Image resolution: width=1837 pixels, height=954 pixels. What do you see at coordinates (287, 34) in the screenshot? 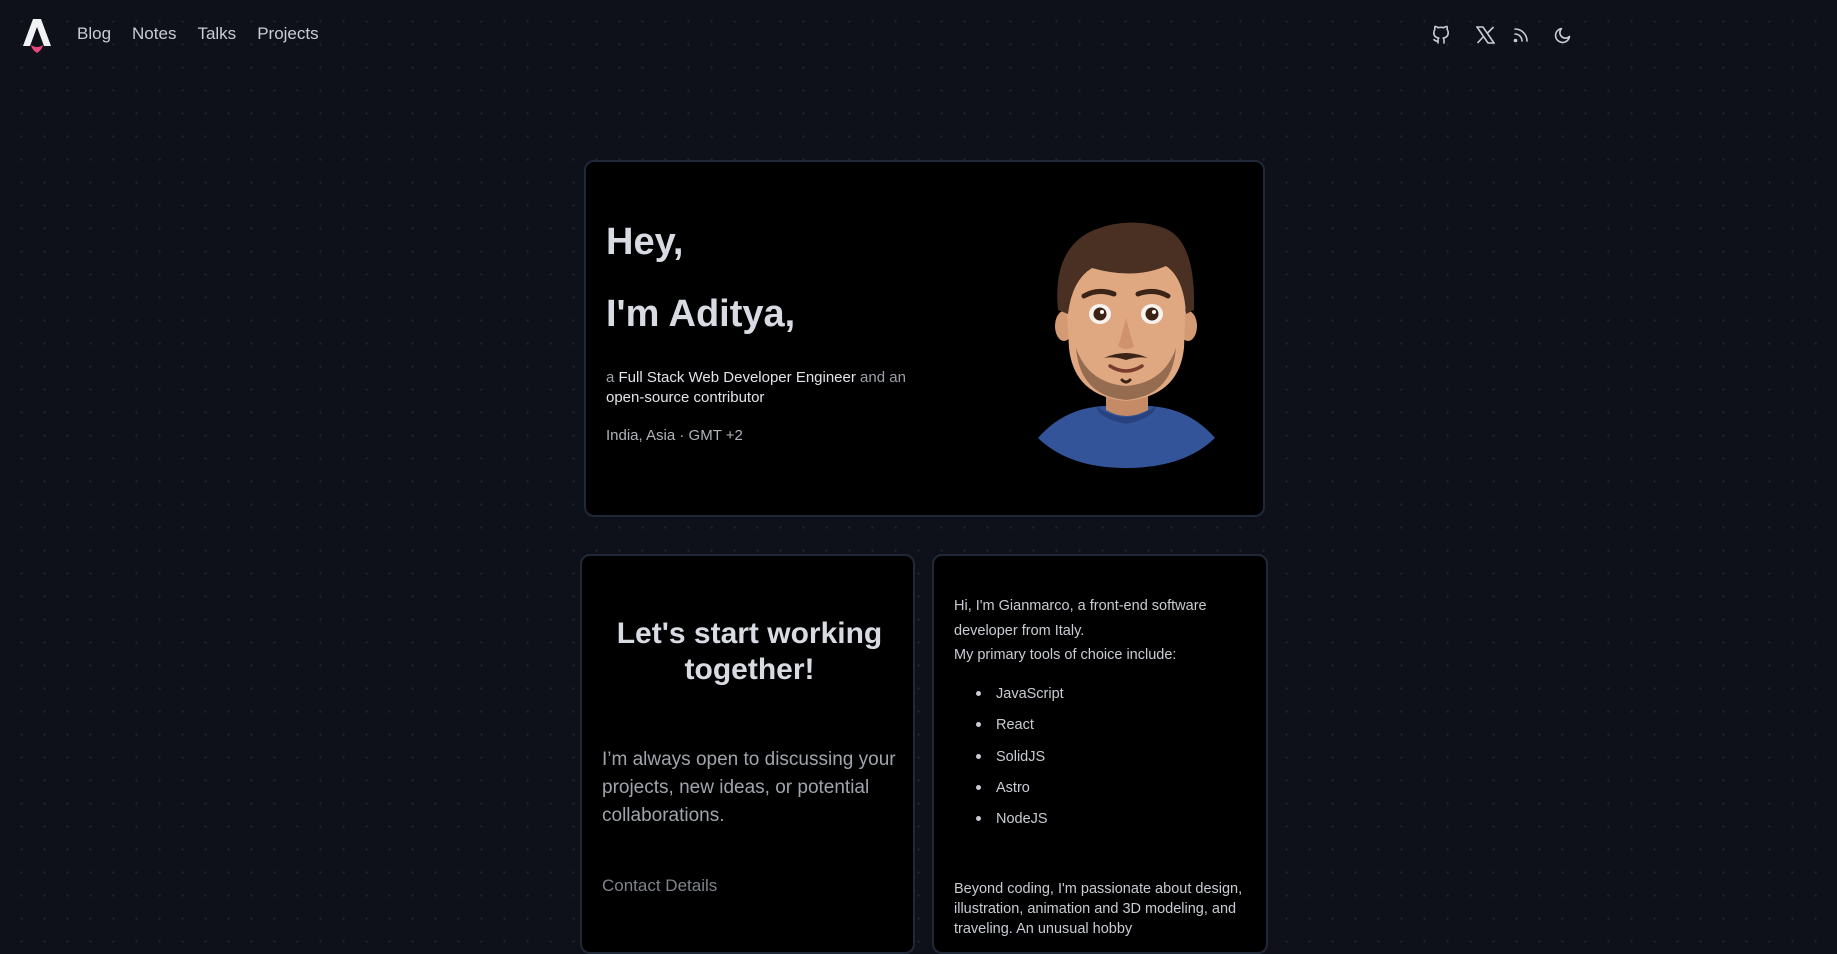
I see `nav-link-projects: Projects` at bounding box center [287, 34].